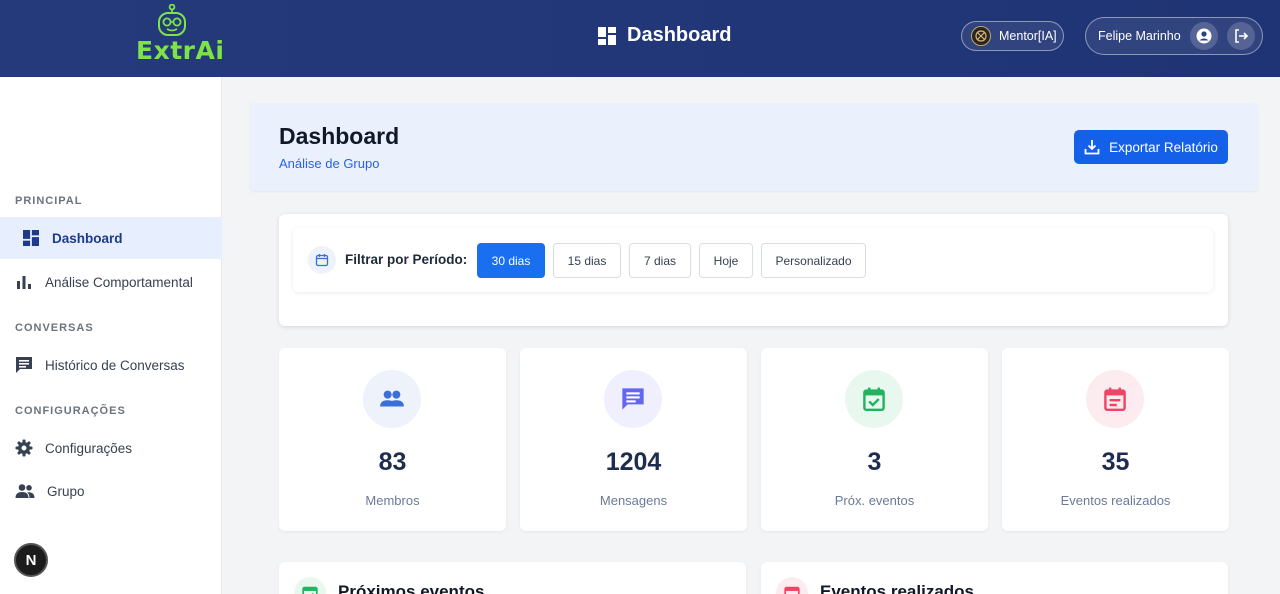 The image size is (1280, 594). I want to click on section-configuracoes: CONFIGURAÇÕES, so click(70, 411).